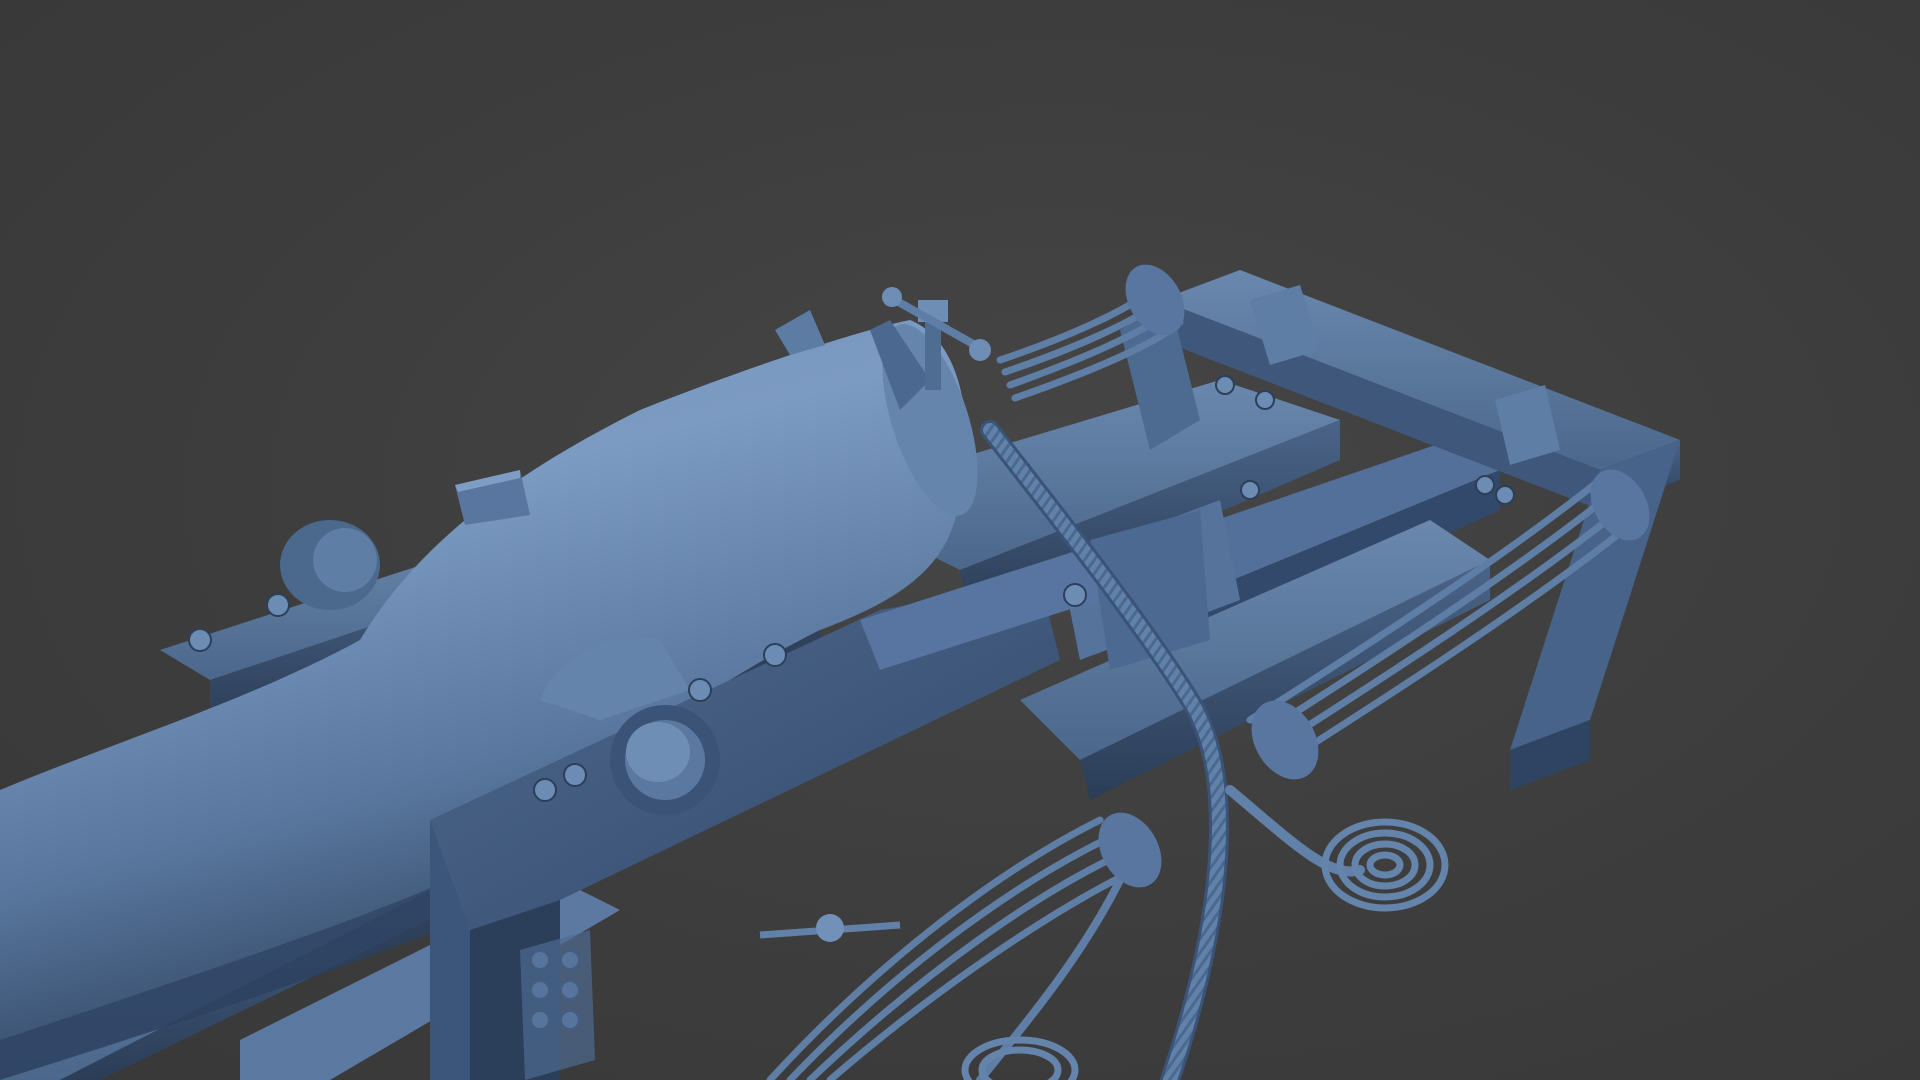  I want to click on rope-coil, so click(1385, 865).